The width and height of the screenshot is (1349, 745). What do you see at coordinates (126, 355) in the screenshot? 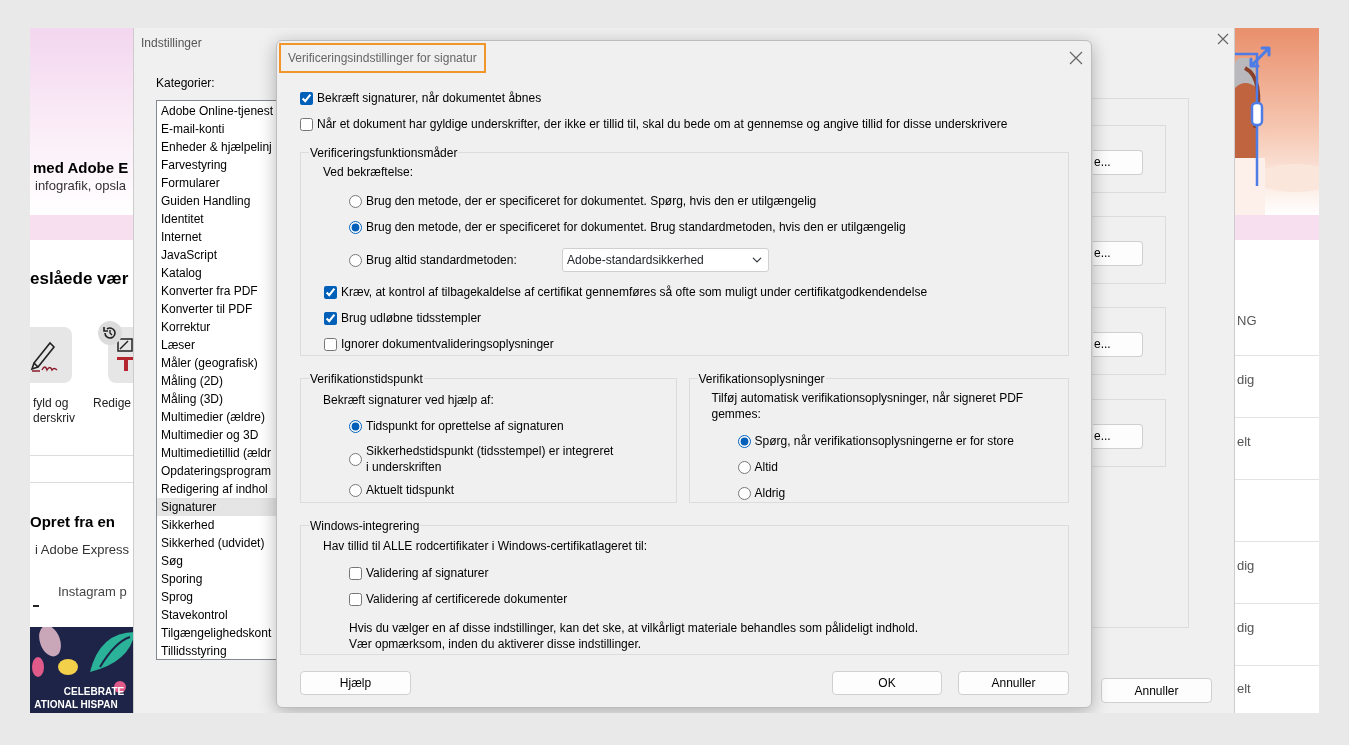
I see `text-edit-icon` at bounding box center [126, 355].